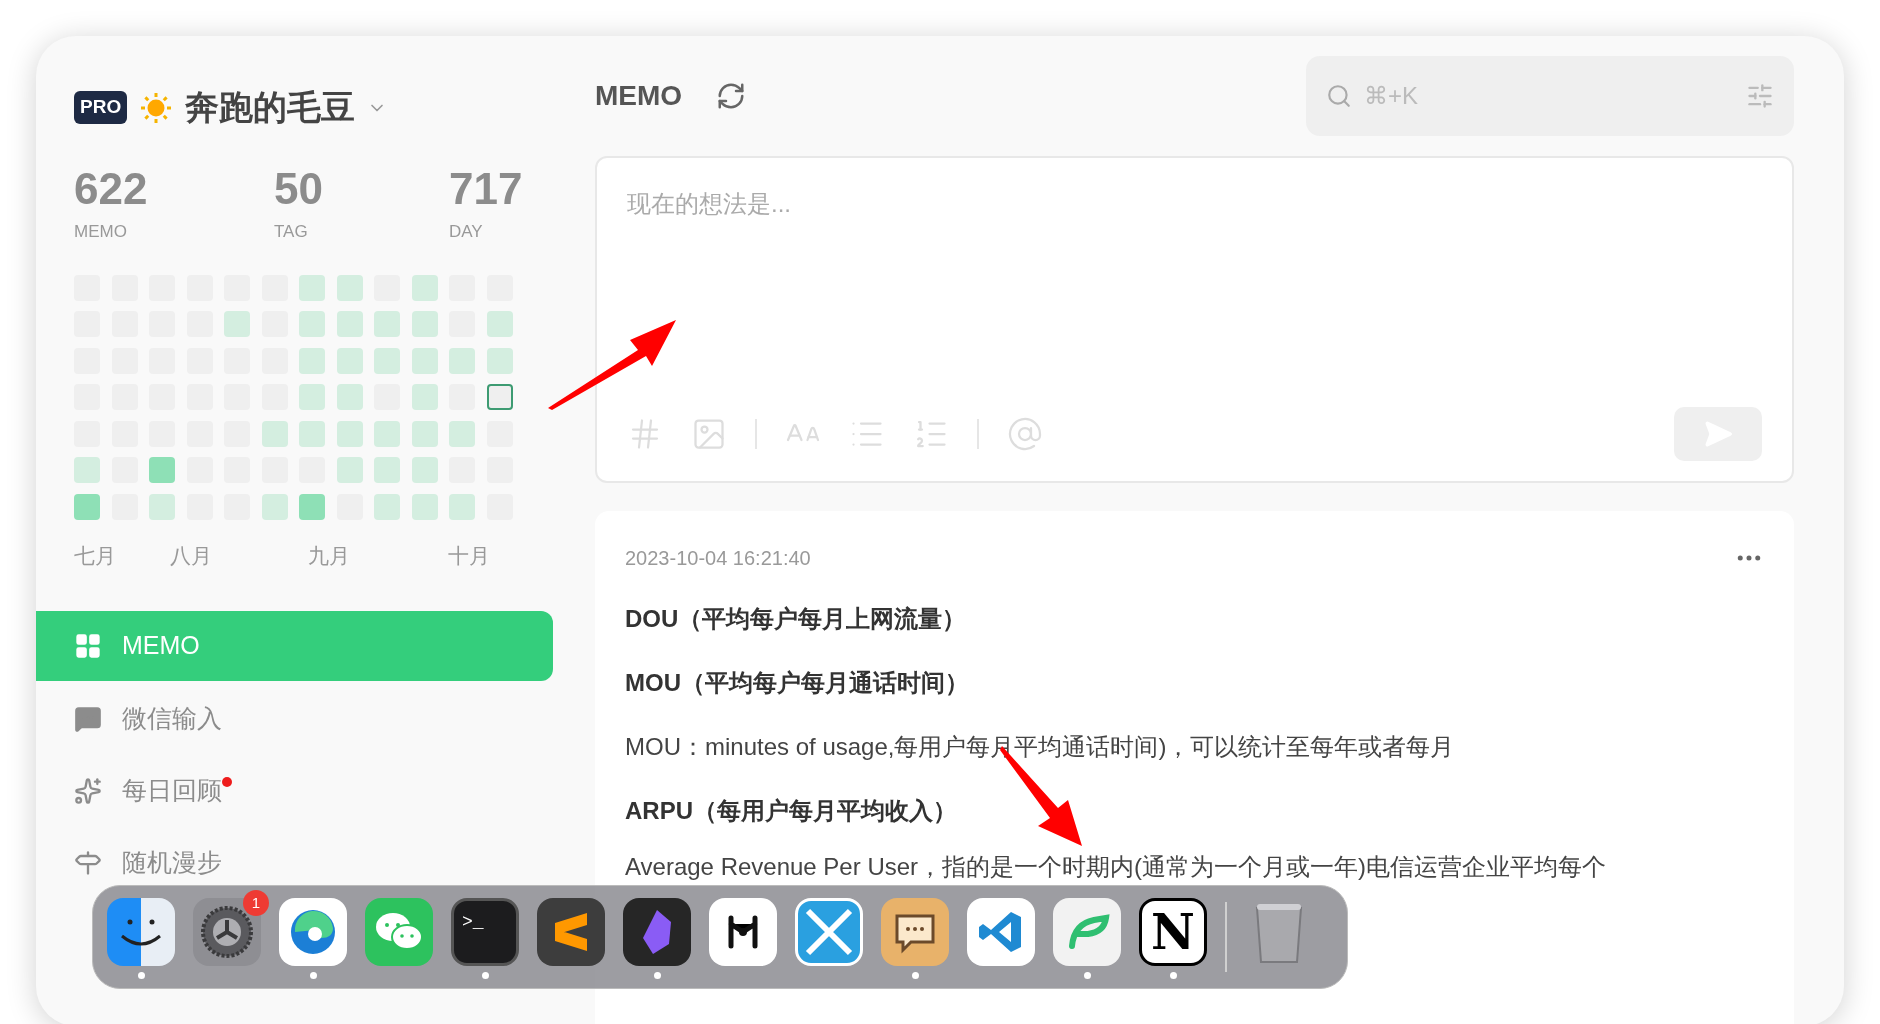 This screenshot has height=1024, width=1880. Describe the element at coordinates (291, 232) in the screenshot. I see `stat-label: TAG` at that location.